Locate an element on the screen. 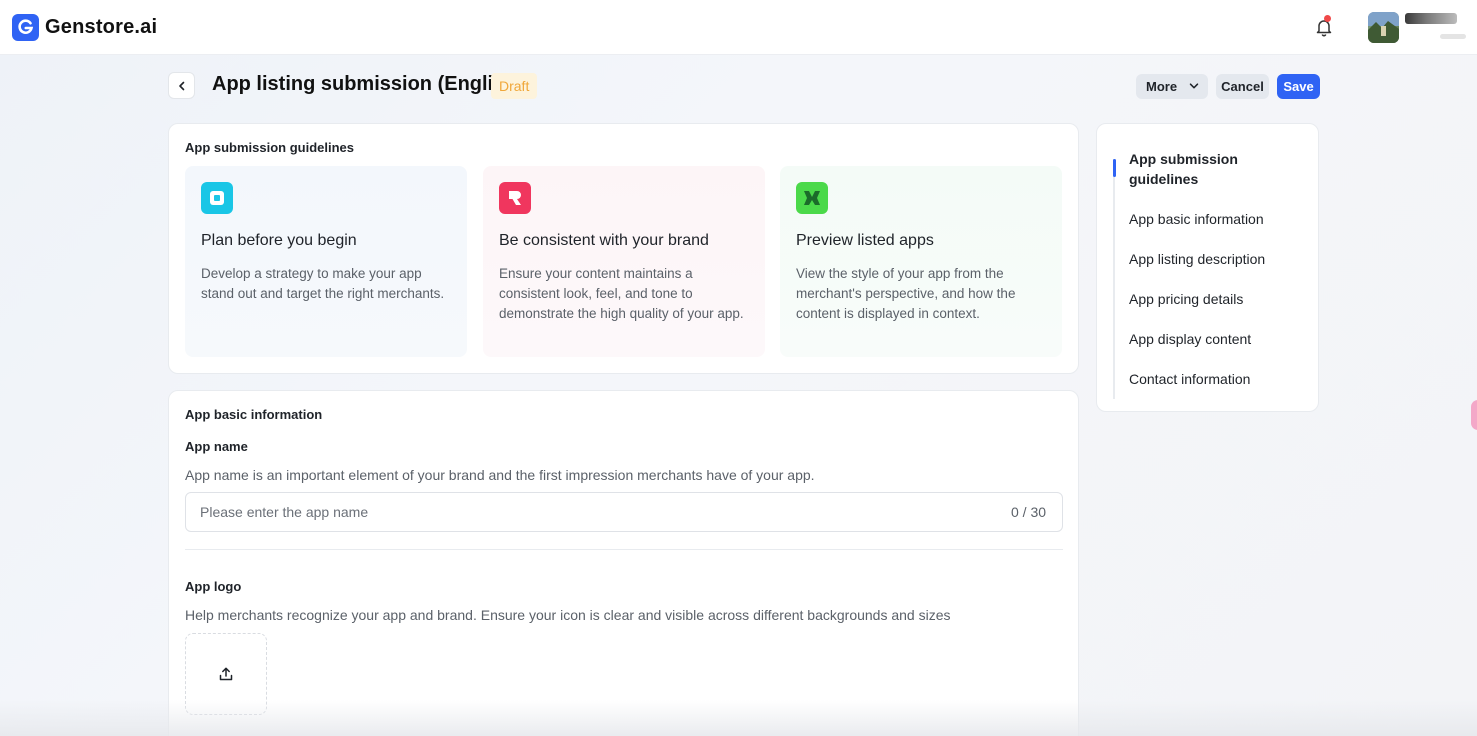 This screenshot has width=1477, height=736. user-subtitle-placeholder is located at coordinates (1453, 36).